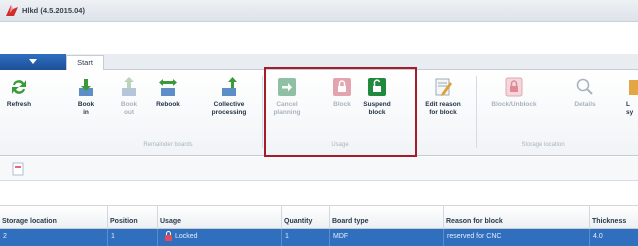  I want to click on tab-start: Start, so click(85, 63).